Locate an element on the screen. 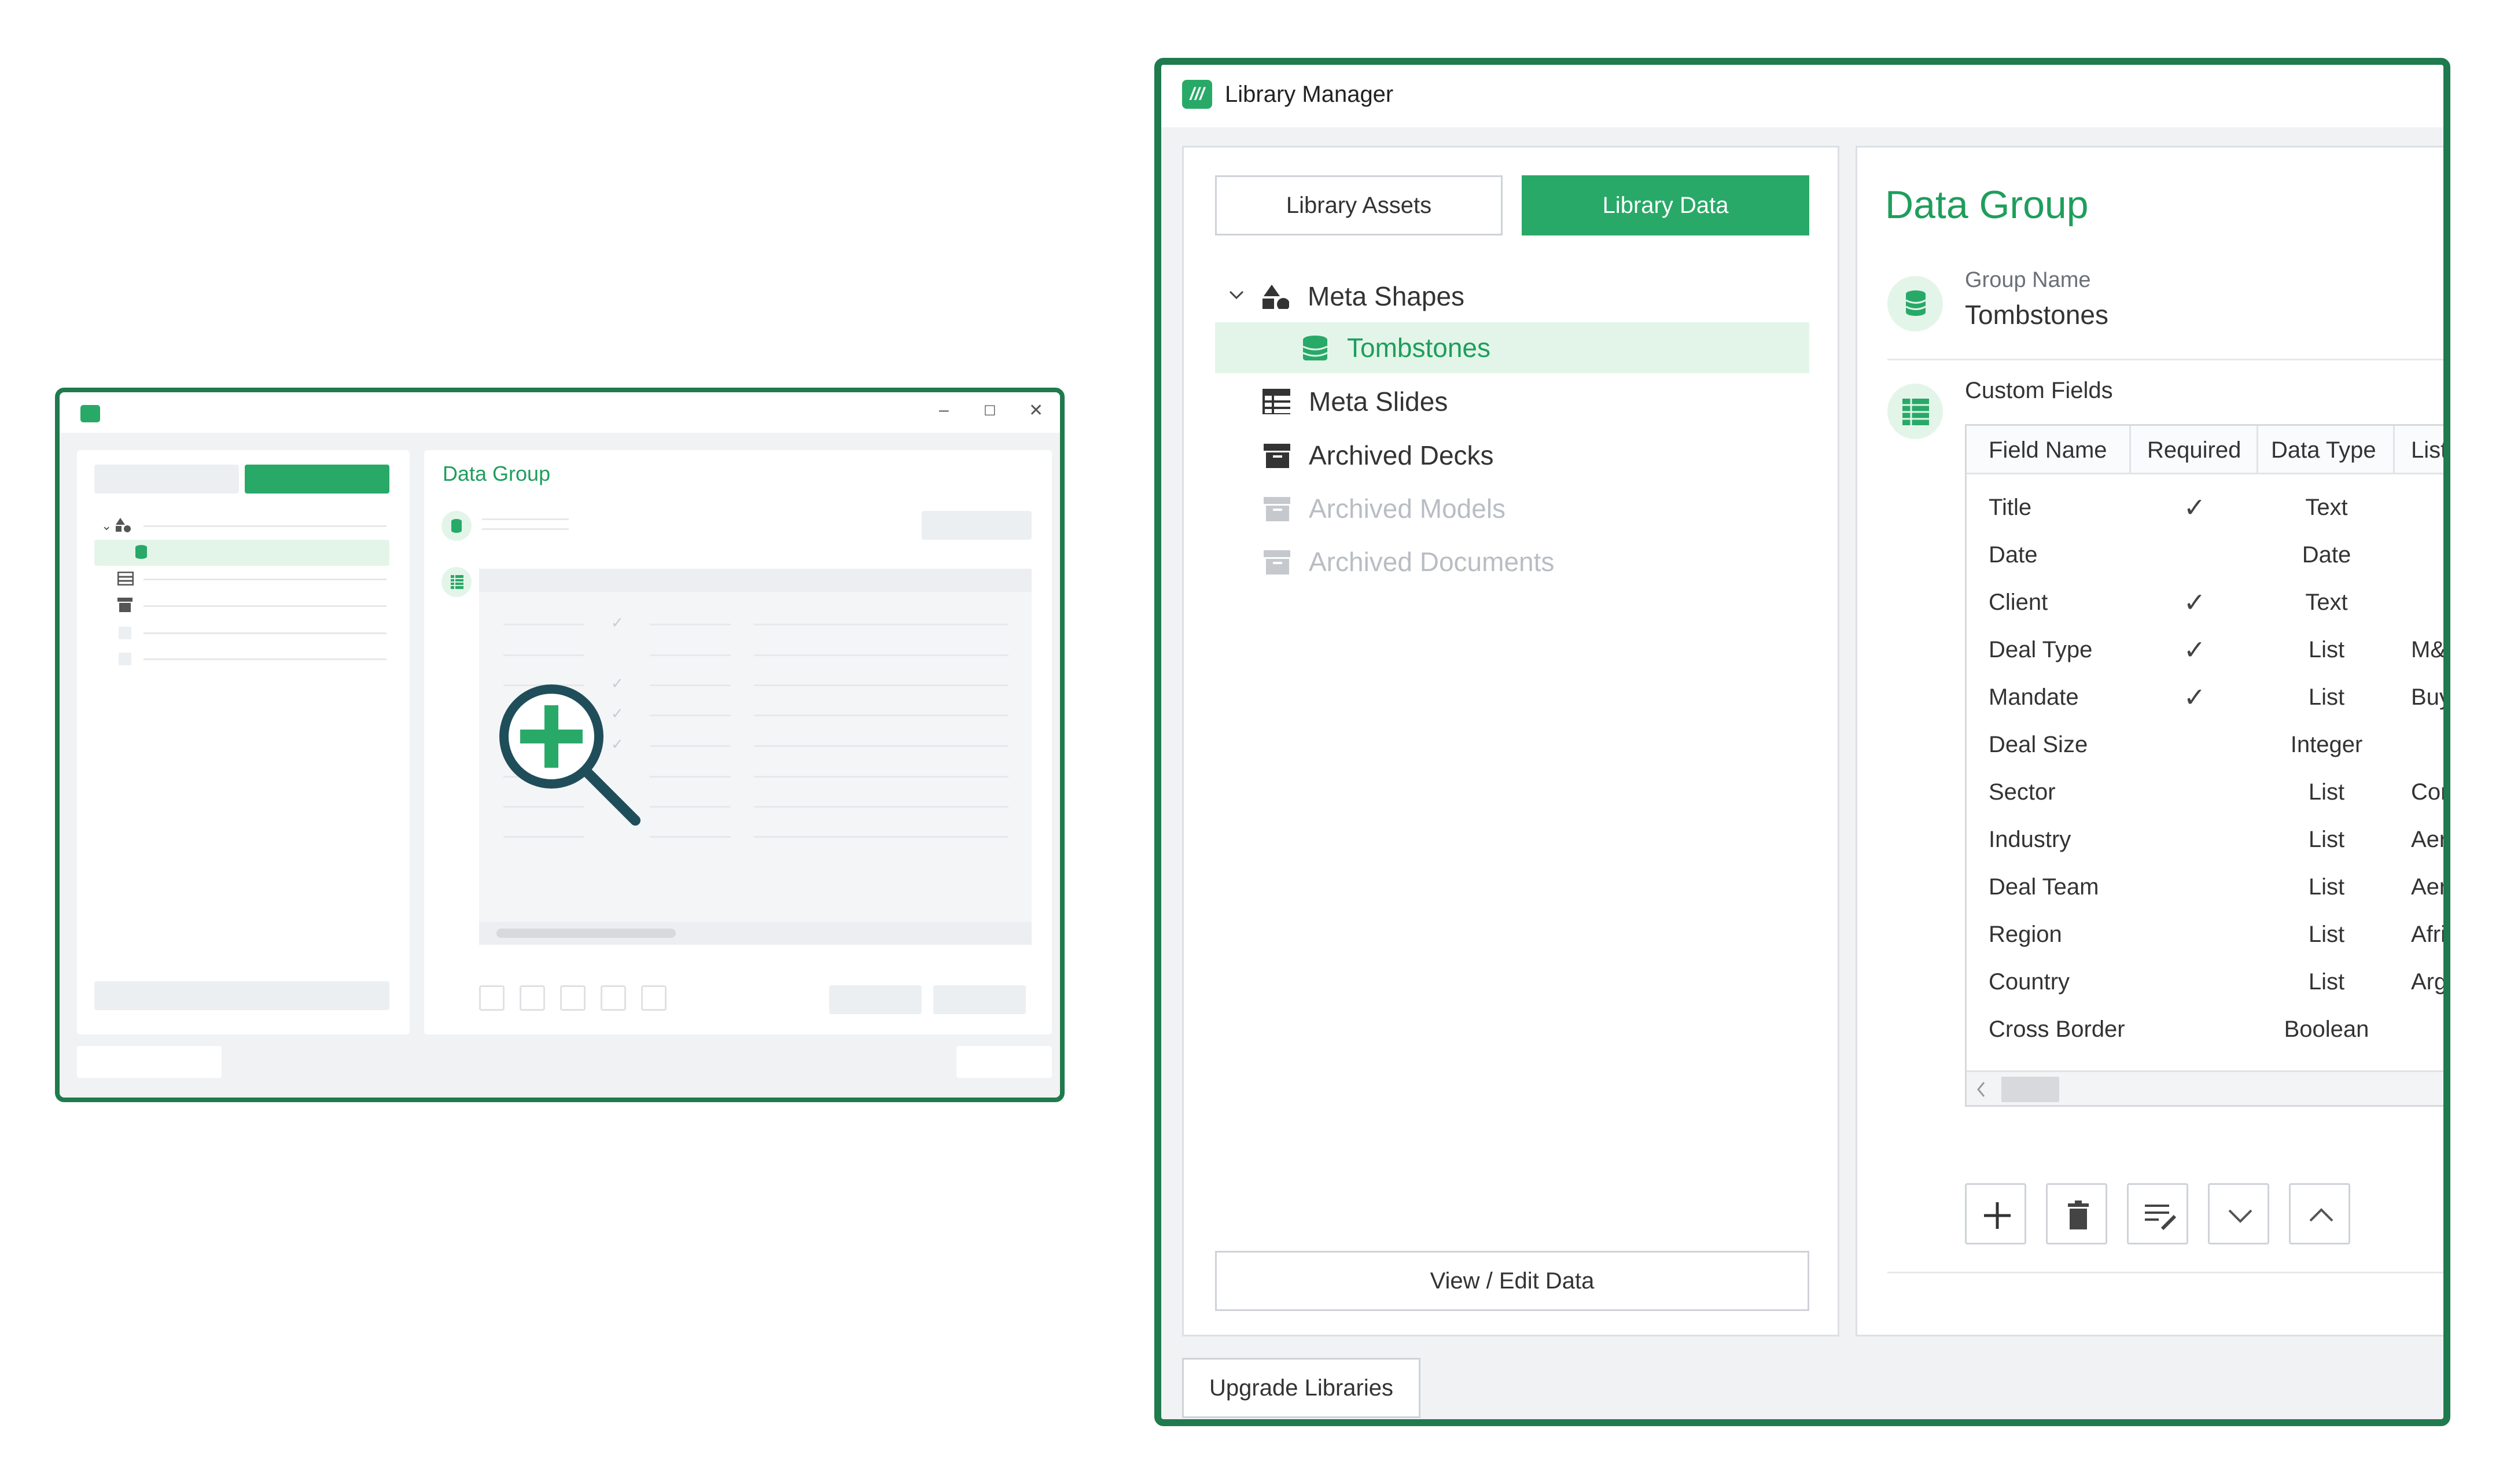 The width and height of the screenshot is (2503, 1484). edit-list-icon is located at coordinates (2161, 1218).